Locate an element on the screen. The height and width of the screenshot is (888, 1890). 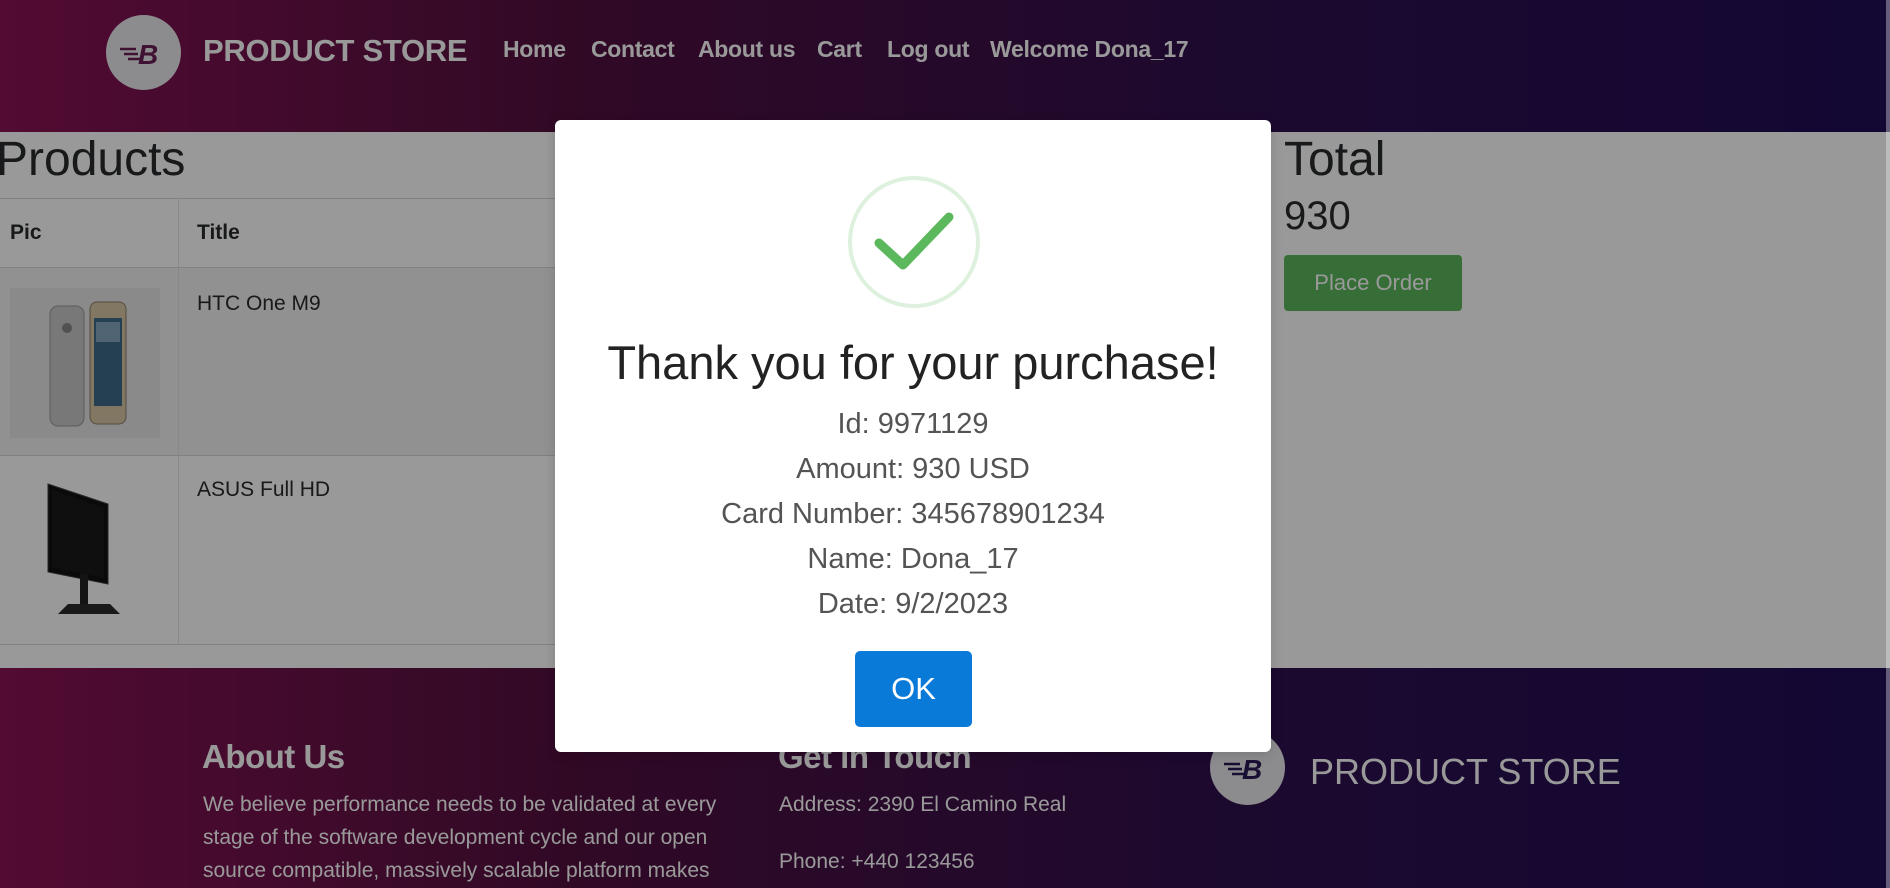
dialog-title: Thank you for your purchase! is located at coordinates (913, 362).